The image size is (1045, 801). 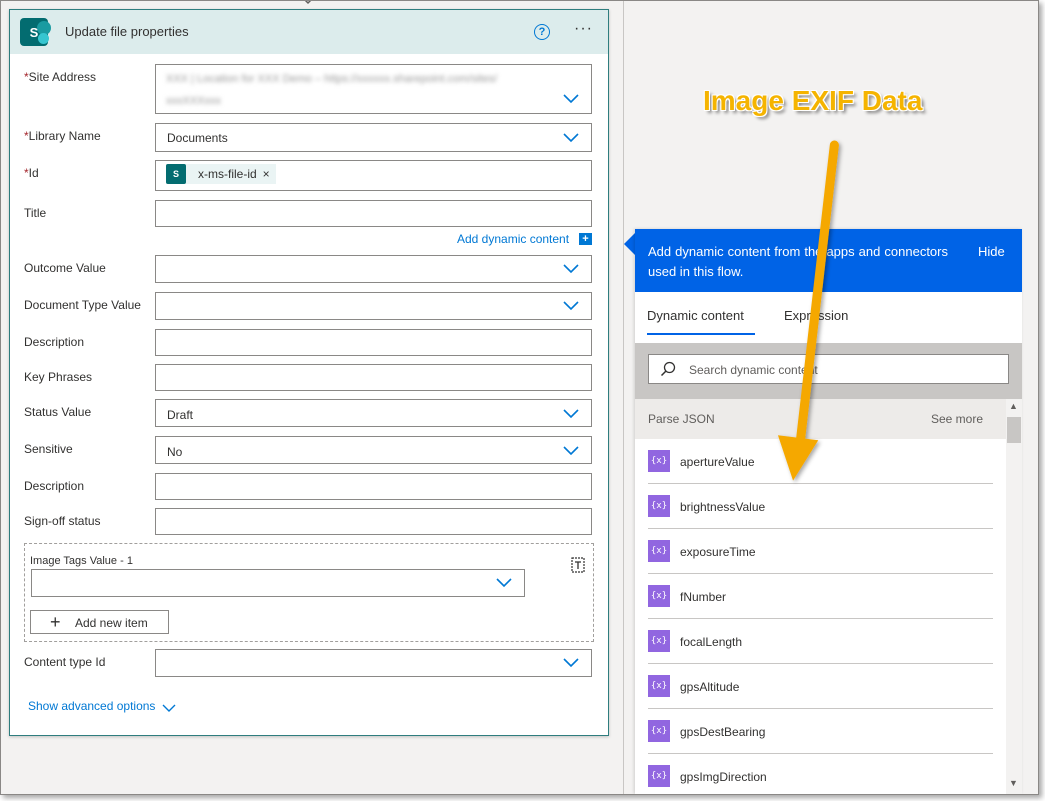 I want to click on description-input, so click(x=373, y=342).